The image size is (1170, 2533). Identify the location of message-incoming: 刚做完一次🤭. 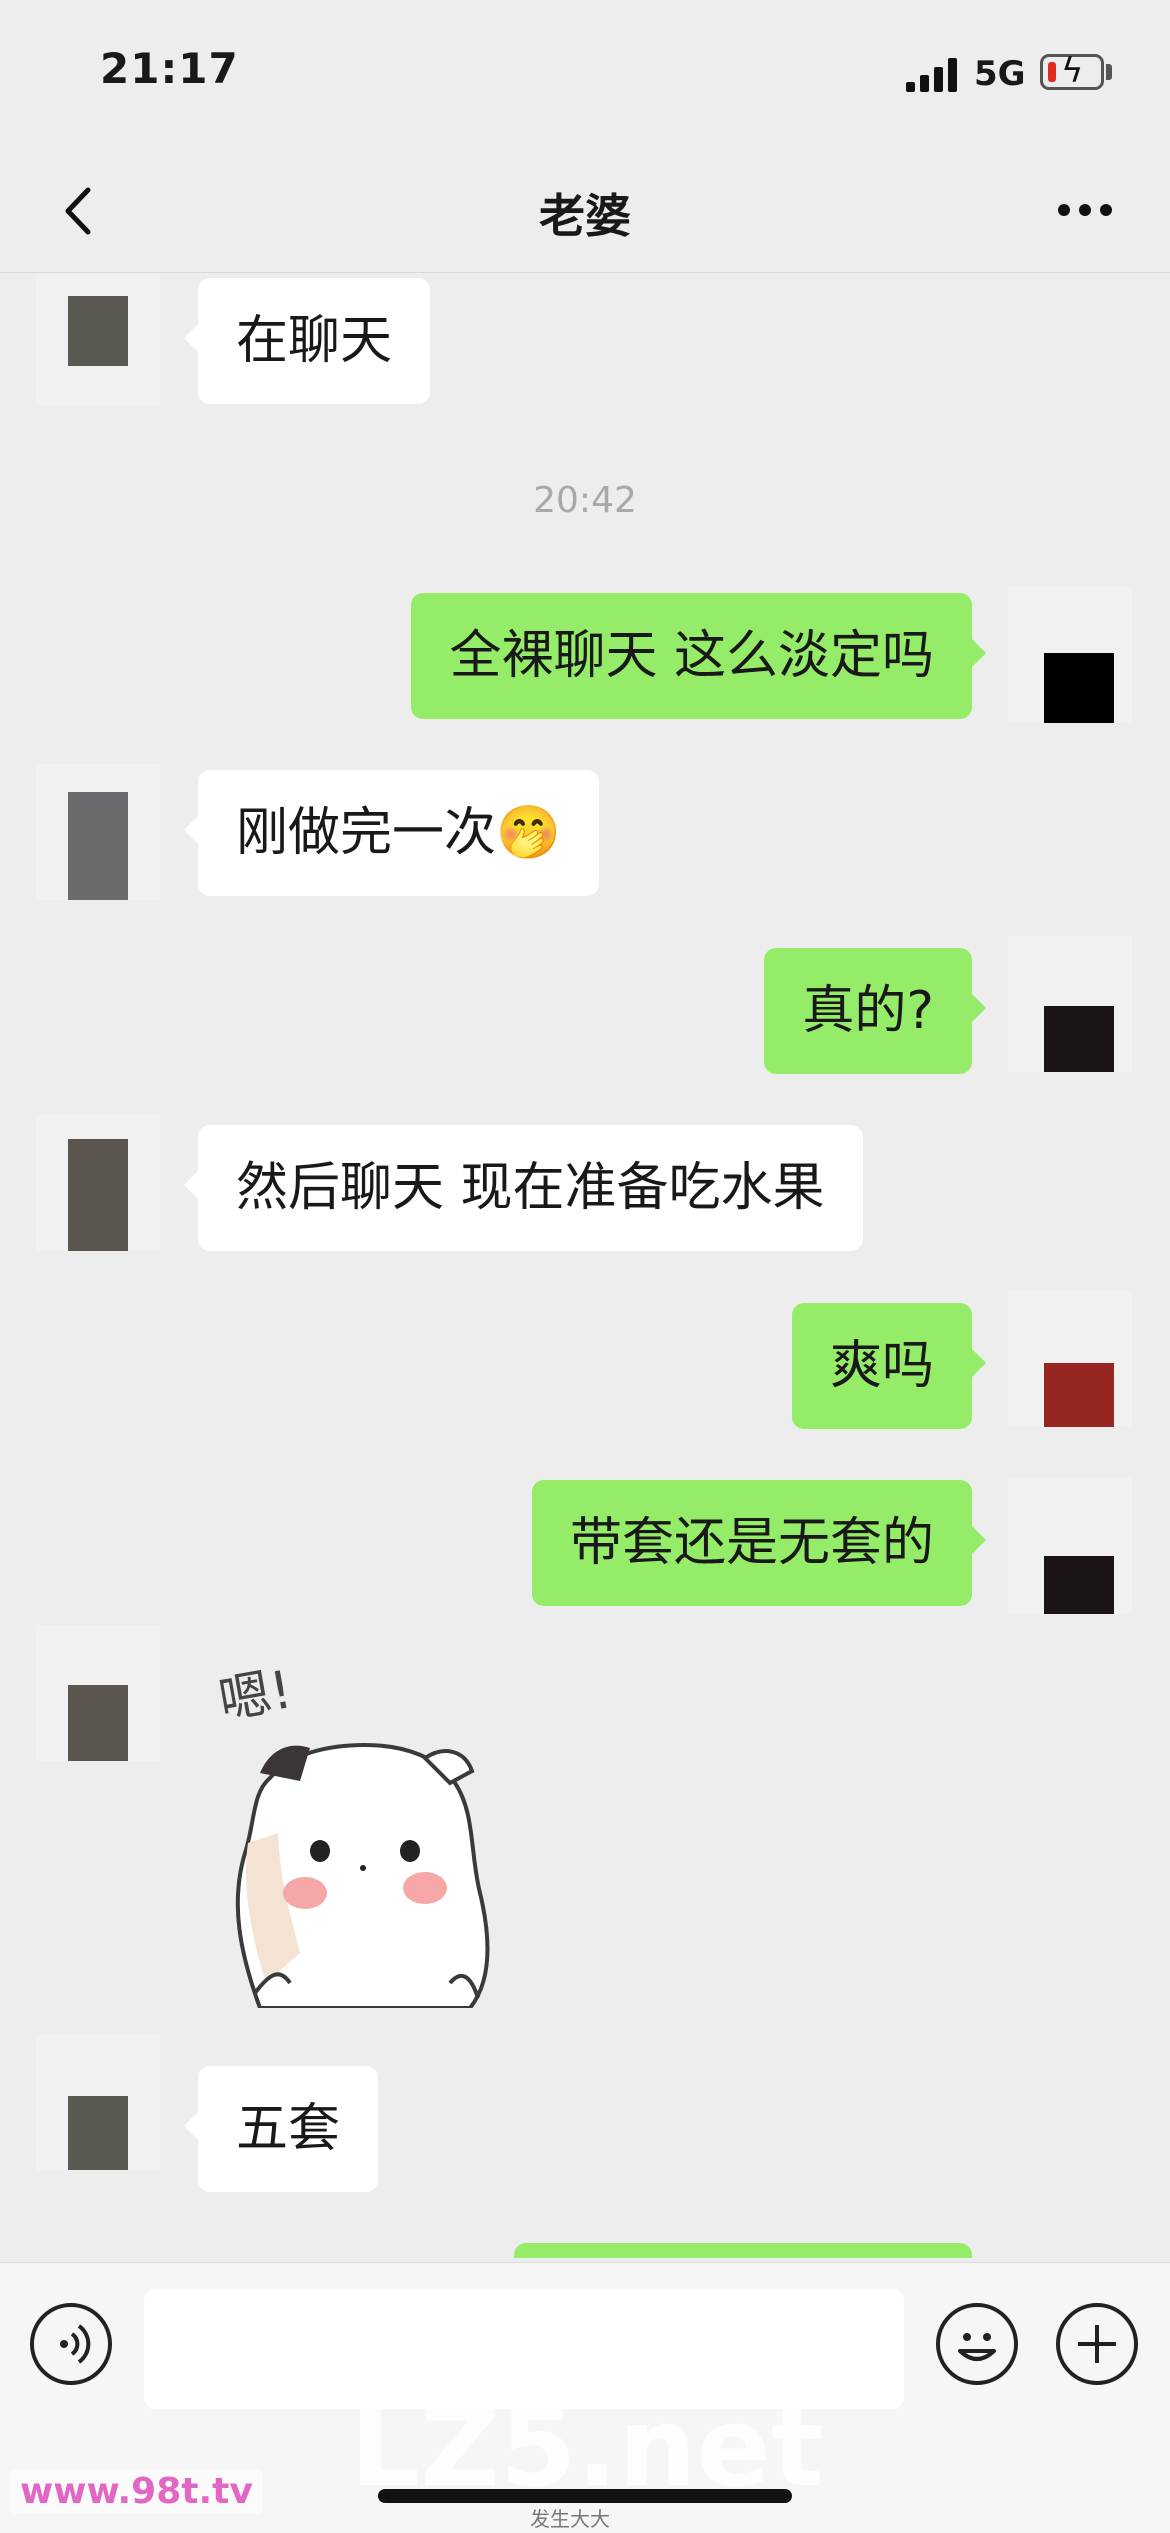
(585, 832).